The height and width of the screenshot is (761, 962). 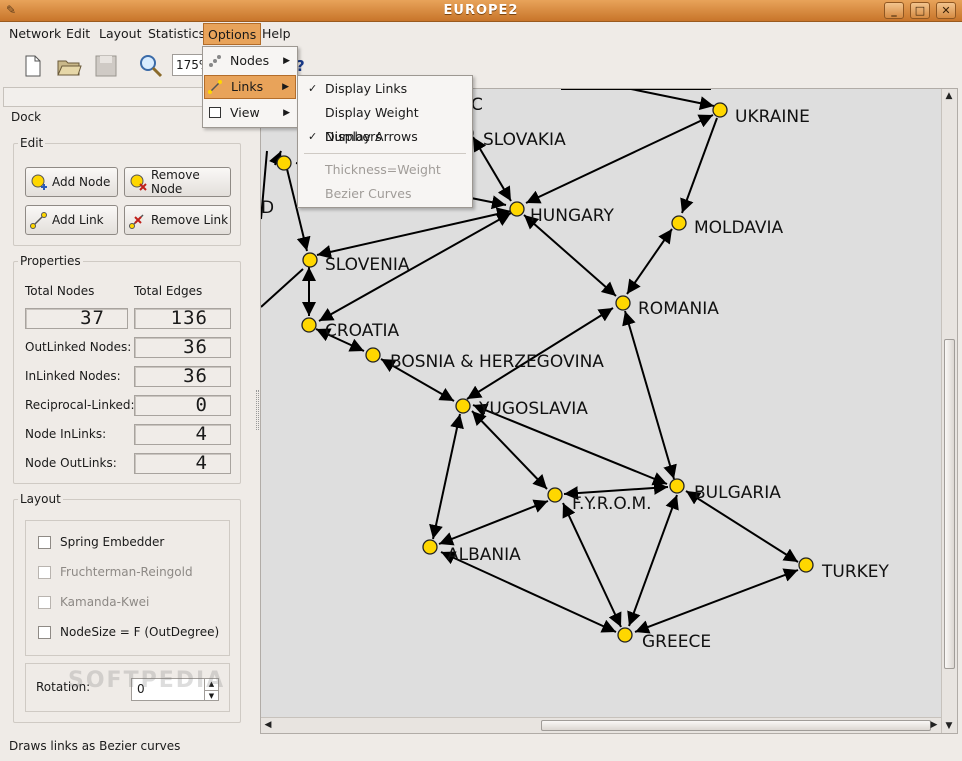 What do you see at coordinates (268, 725) in the screenshot?
I see `scroll-left-arrow-icon: ◀` at bounding box center [268, 725].